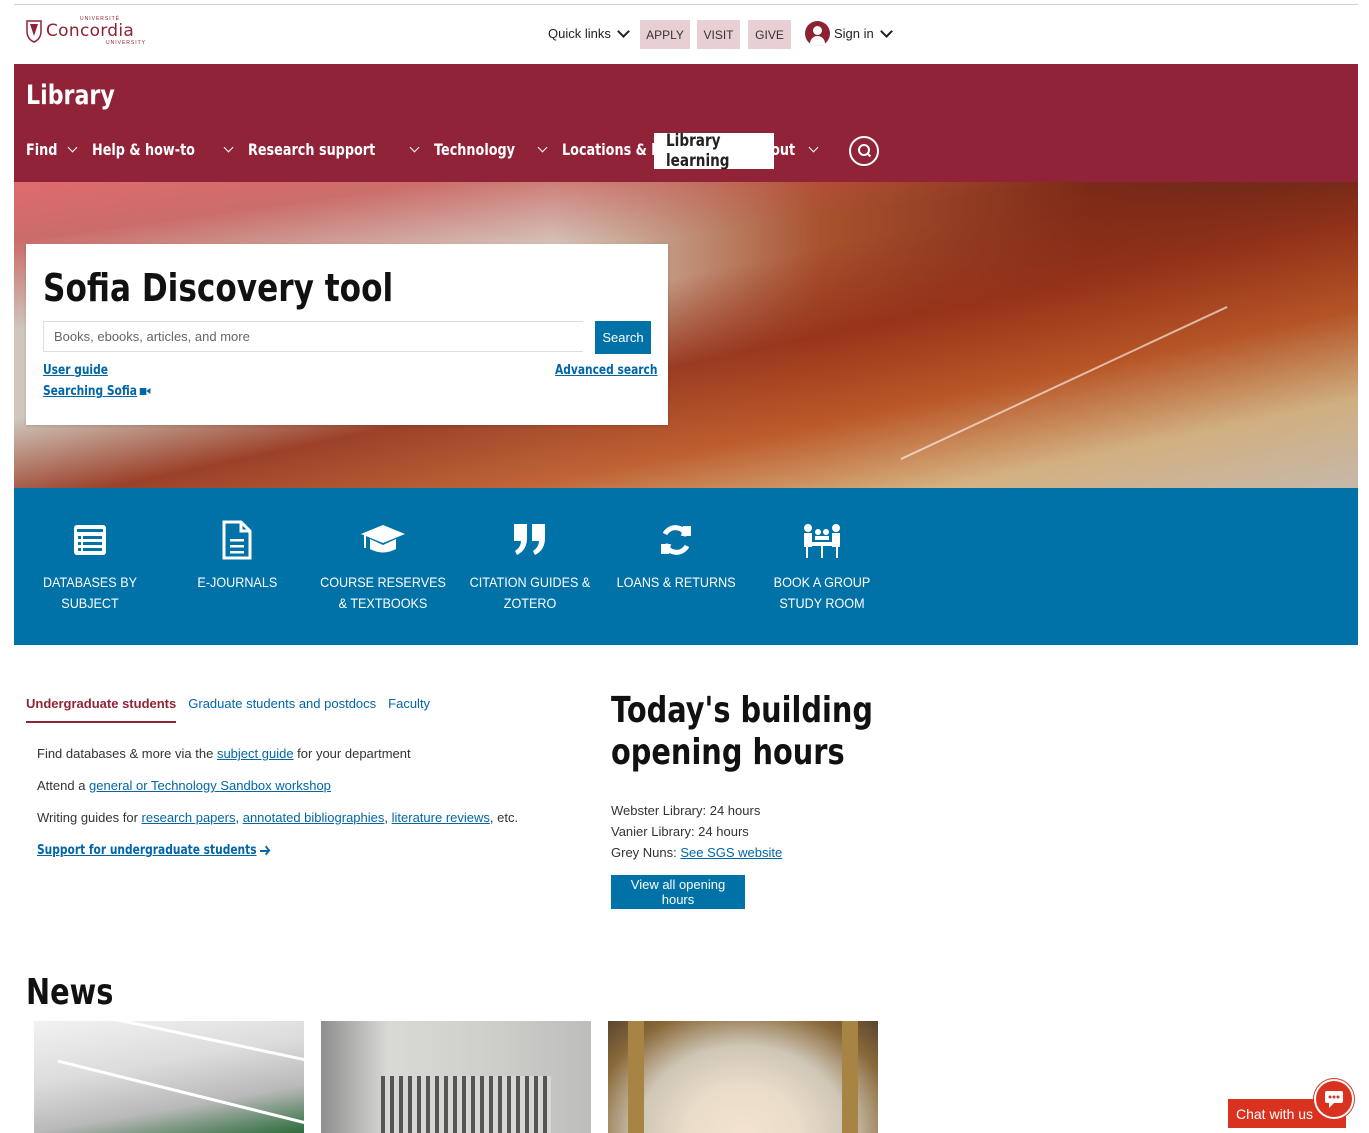 This screenshot has height=1133, width=1369. Describe the element at coordinates (606, 370) in the screenshot. I see `advanced-search-link: Advanced search` at that location.